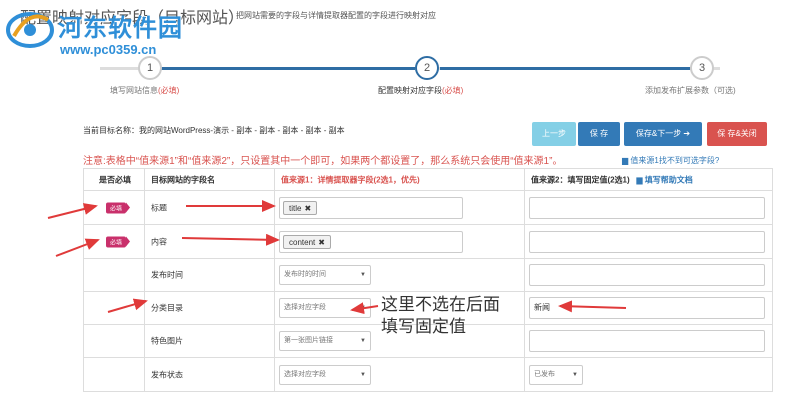  I want to click on step-3-circle: 3, so click(702, 68).